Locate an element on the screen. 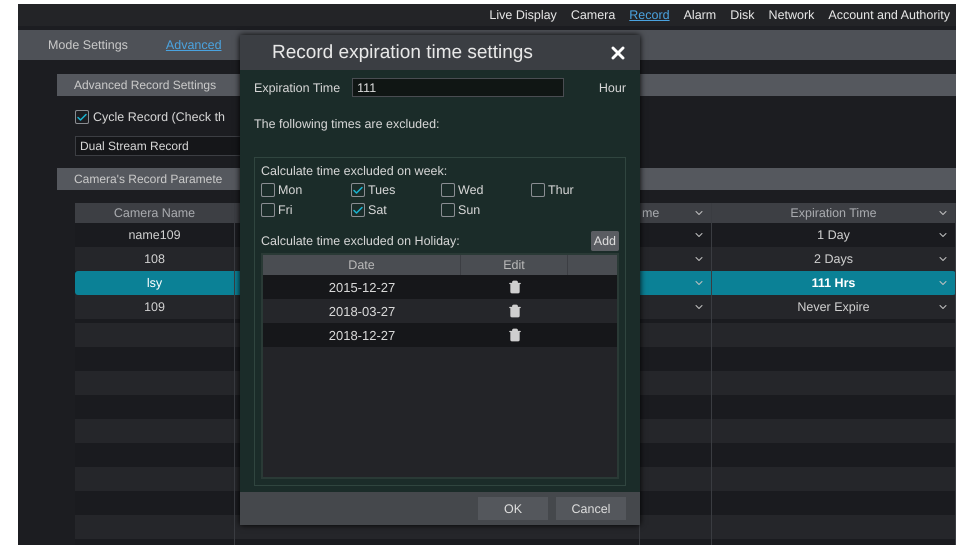 Image resolution: width=956 pixels, height=545 pixels. table-cell: 109 is located at coordinates (155, 307).